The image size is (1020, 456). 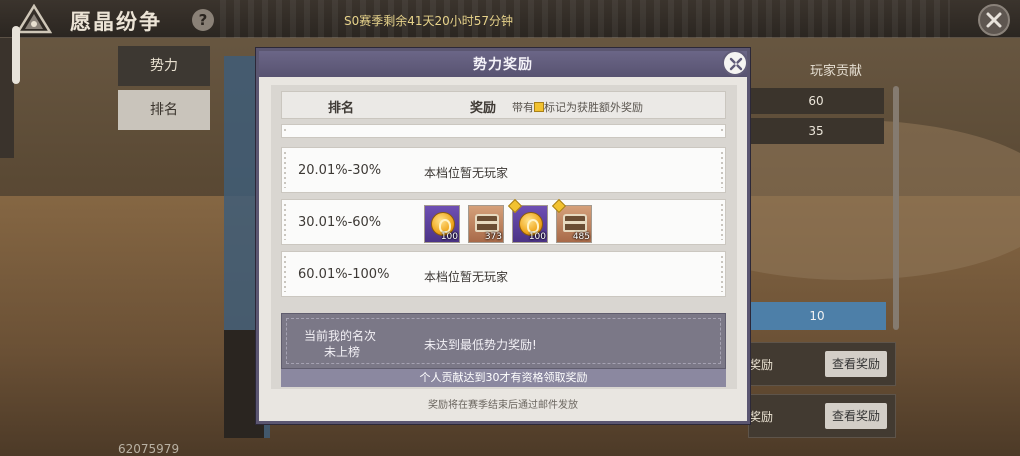 What do you see at coordinates (340, 222) in the screenshot?
I see `rank-range: 30.01%-60%` at bounding box center [340, 222].